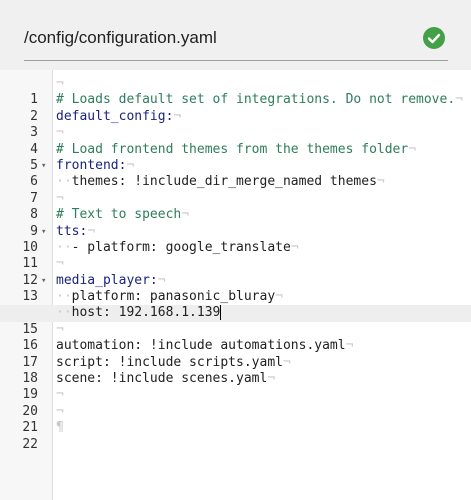 The image size is (471, 500). What do you see at coordinates (235, 124) in the screenshot?
I see `editor-line: 3 default_config:¬` at bounding box center [235, 124].